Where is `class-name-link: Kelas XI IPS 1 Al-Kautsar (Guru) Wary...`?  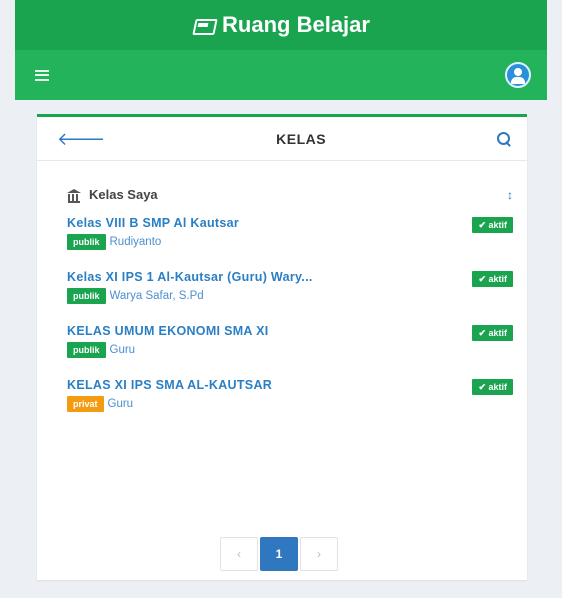
class-name-link: Kelas XI IPS 1 Al-Kautsar (Guru) Wary... is located at coordinates (190, 277).